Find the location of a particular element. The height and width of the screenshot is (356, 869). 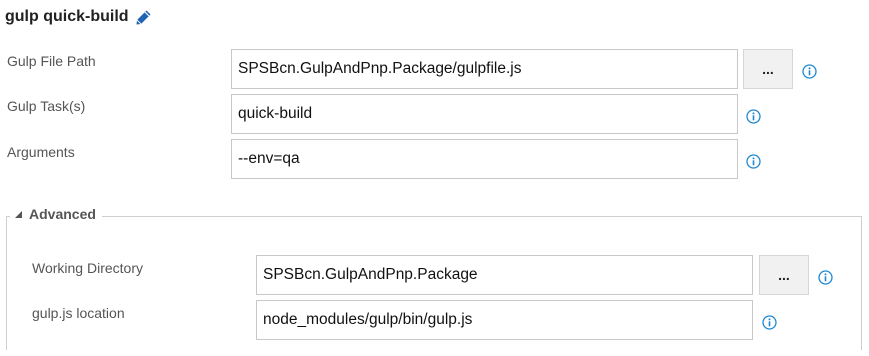

pencil-icon is located at coordinates (143, 17).